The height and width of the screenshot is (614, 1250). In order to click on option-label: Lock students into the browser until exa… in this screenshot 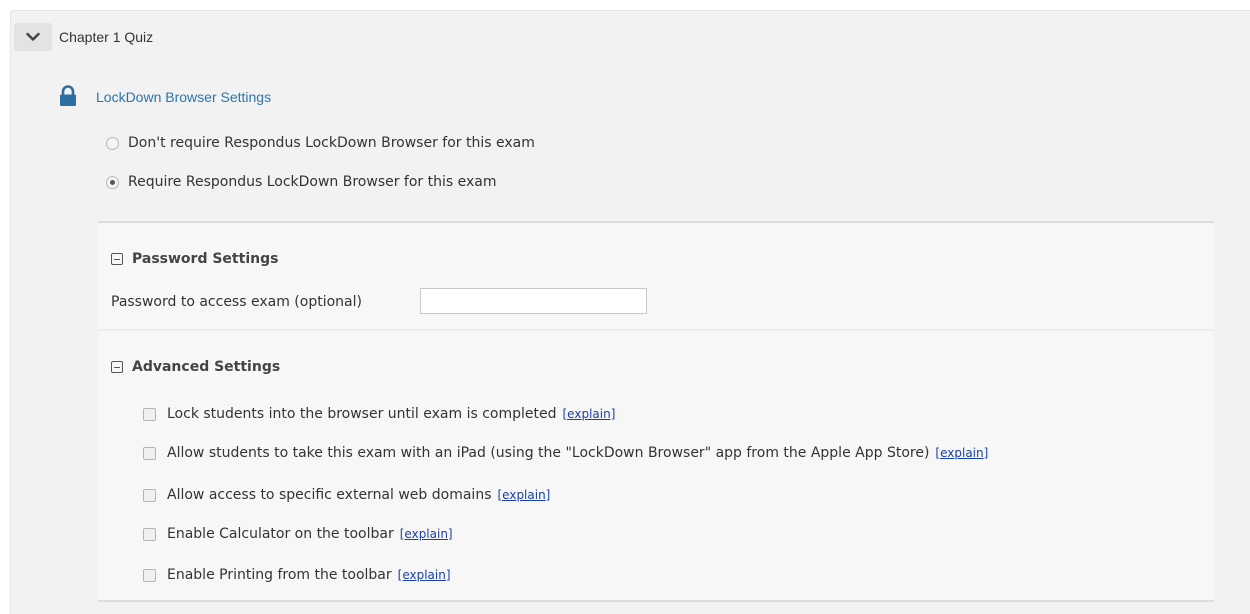, I will do `click(362, 414)`.